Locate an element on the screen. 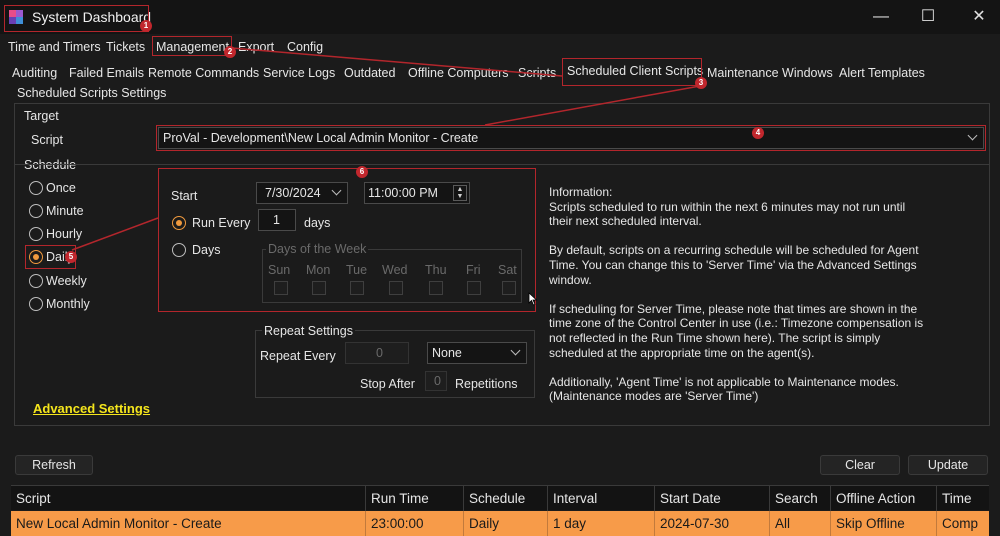  callout-3-badge: 3 is located at coordinates (701, 83).